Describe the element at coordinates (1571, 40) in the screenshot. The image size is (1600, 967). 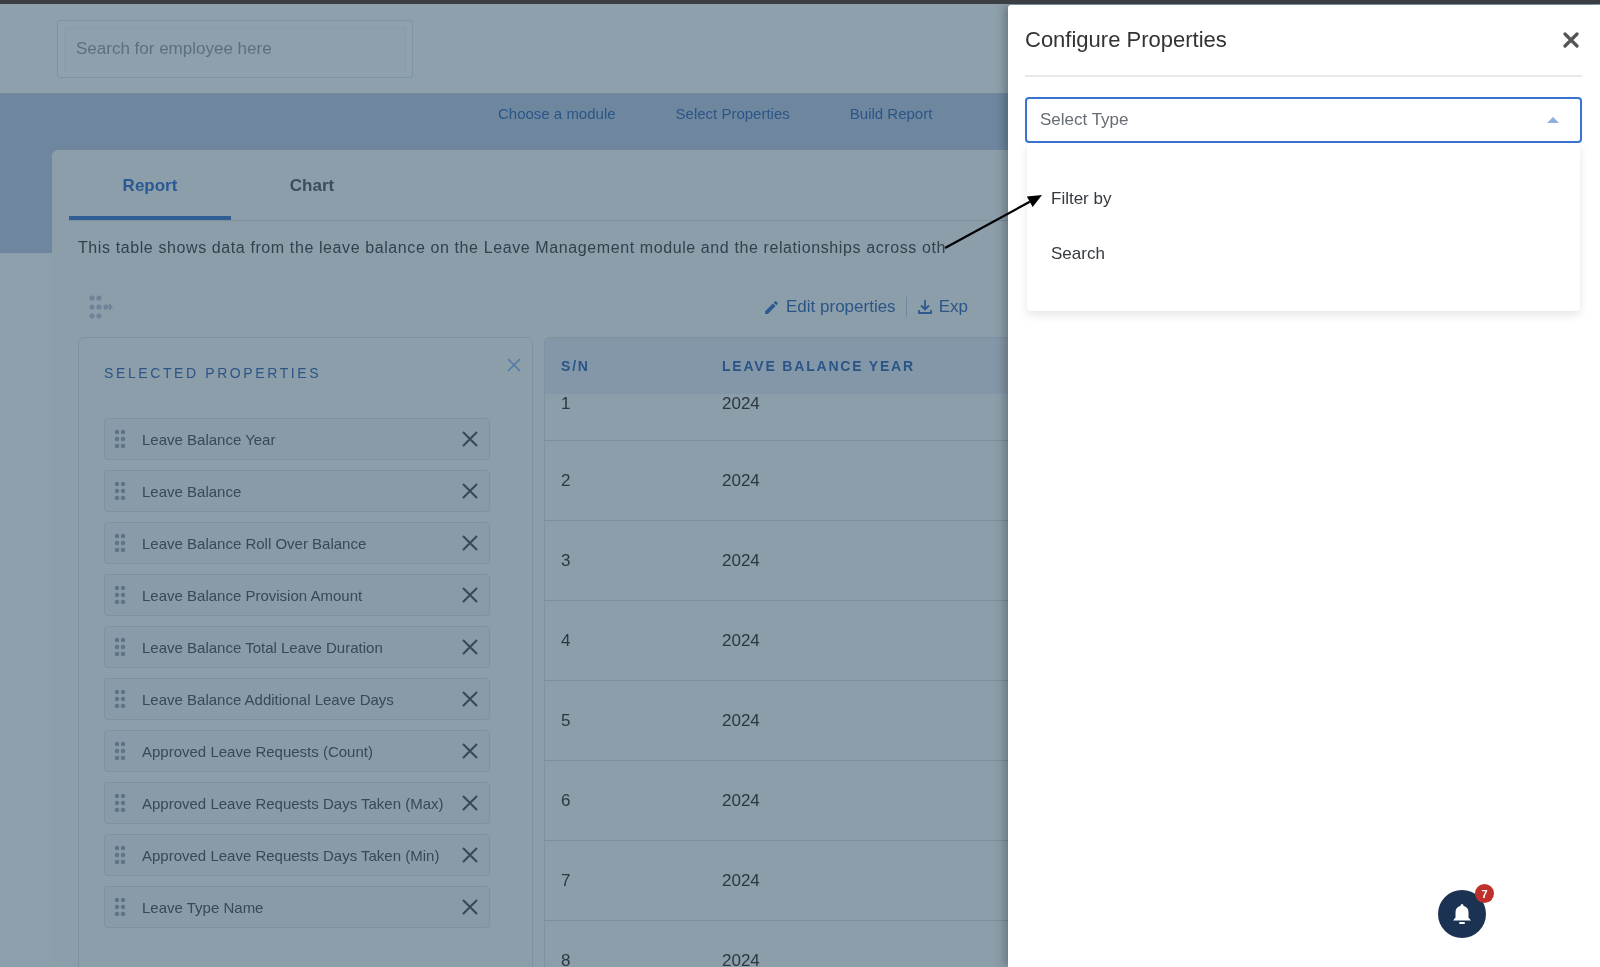
I see `close-icon` at that location.